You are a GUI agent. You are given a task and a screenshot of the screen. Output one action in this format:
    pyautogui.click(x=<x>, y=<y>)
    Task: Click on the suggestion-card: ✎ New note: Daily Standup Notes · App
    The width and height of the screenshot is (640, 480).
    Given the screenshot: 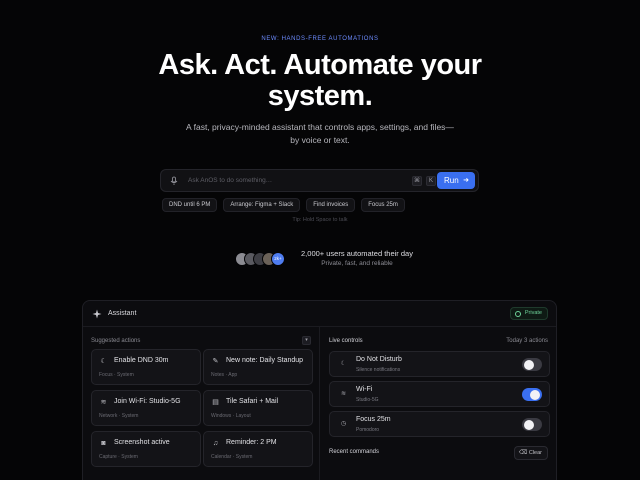 What is the action you would take?
    pyautogui.click(x=258, y=367)
    